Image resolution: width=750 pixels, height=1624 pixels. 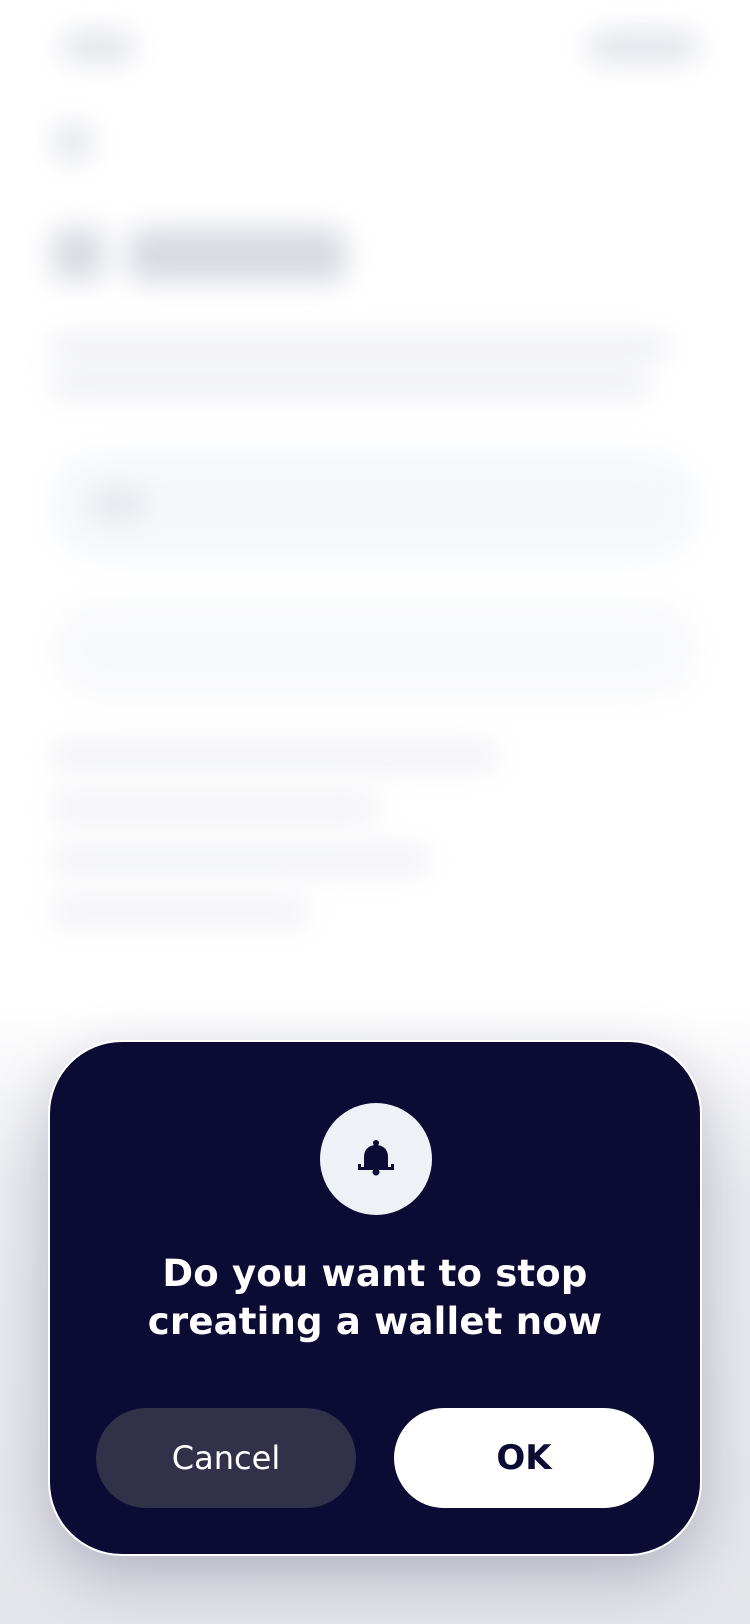 I want to click on blurred-input-label, so click(x=118, y=504).